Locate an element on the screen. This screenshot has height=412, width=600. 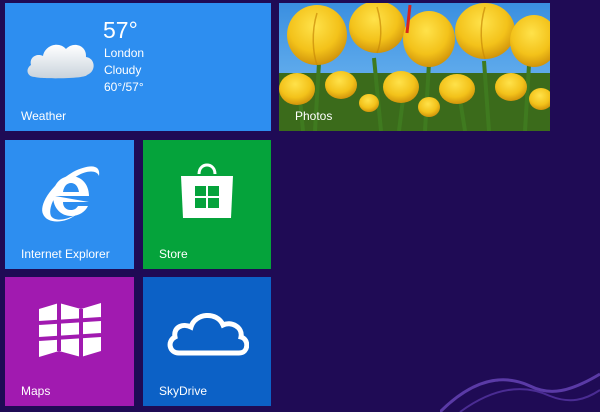
skydrive-tile: SkyDrive is located at coordinates (207, 341).